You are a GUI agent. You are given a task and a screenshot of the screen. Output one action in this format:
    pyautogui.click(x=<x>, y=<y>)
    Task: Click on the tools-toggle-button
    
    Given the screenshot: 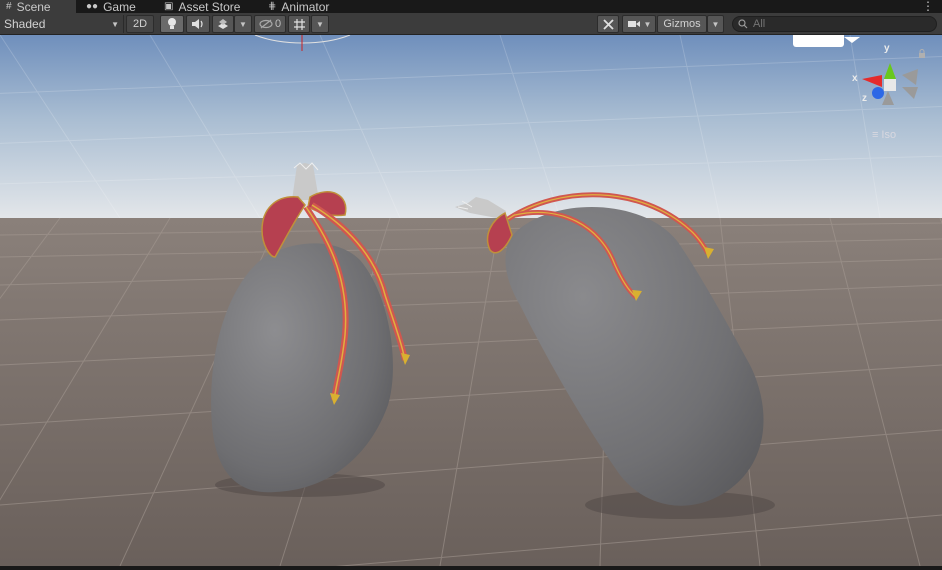 What is the action you would take?
    pyautogui.click(x=608, y=24)
    